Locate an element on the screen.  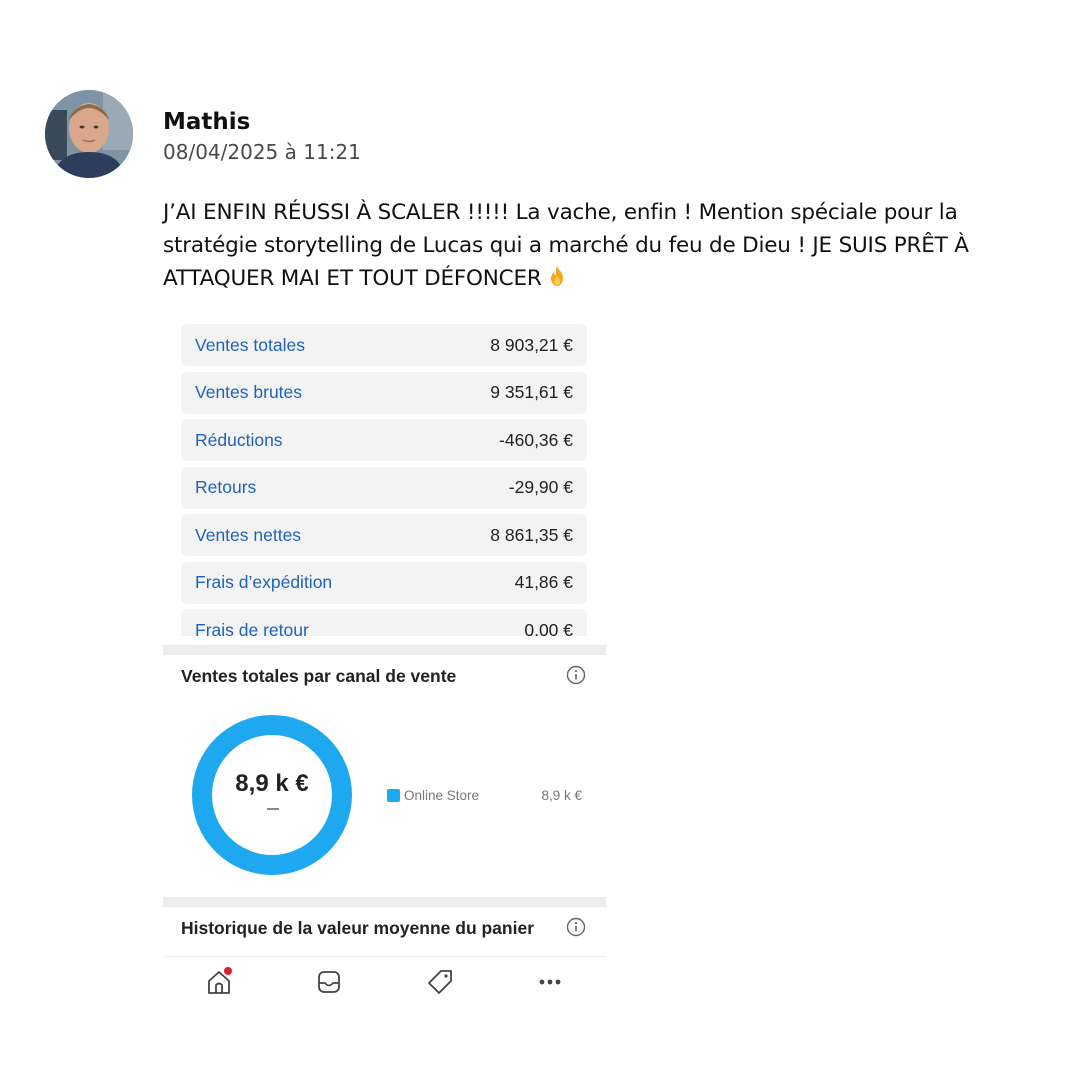
donut-total: 8,9 k € is located at coordinates (272, 783).